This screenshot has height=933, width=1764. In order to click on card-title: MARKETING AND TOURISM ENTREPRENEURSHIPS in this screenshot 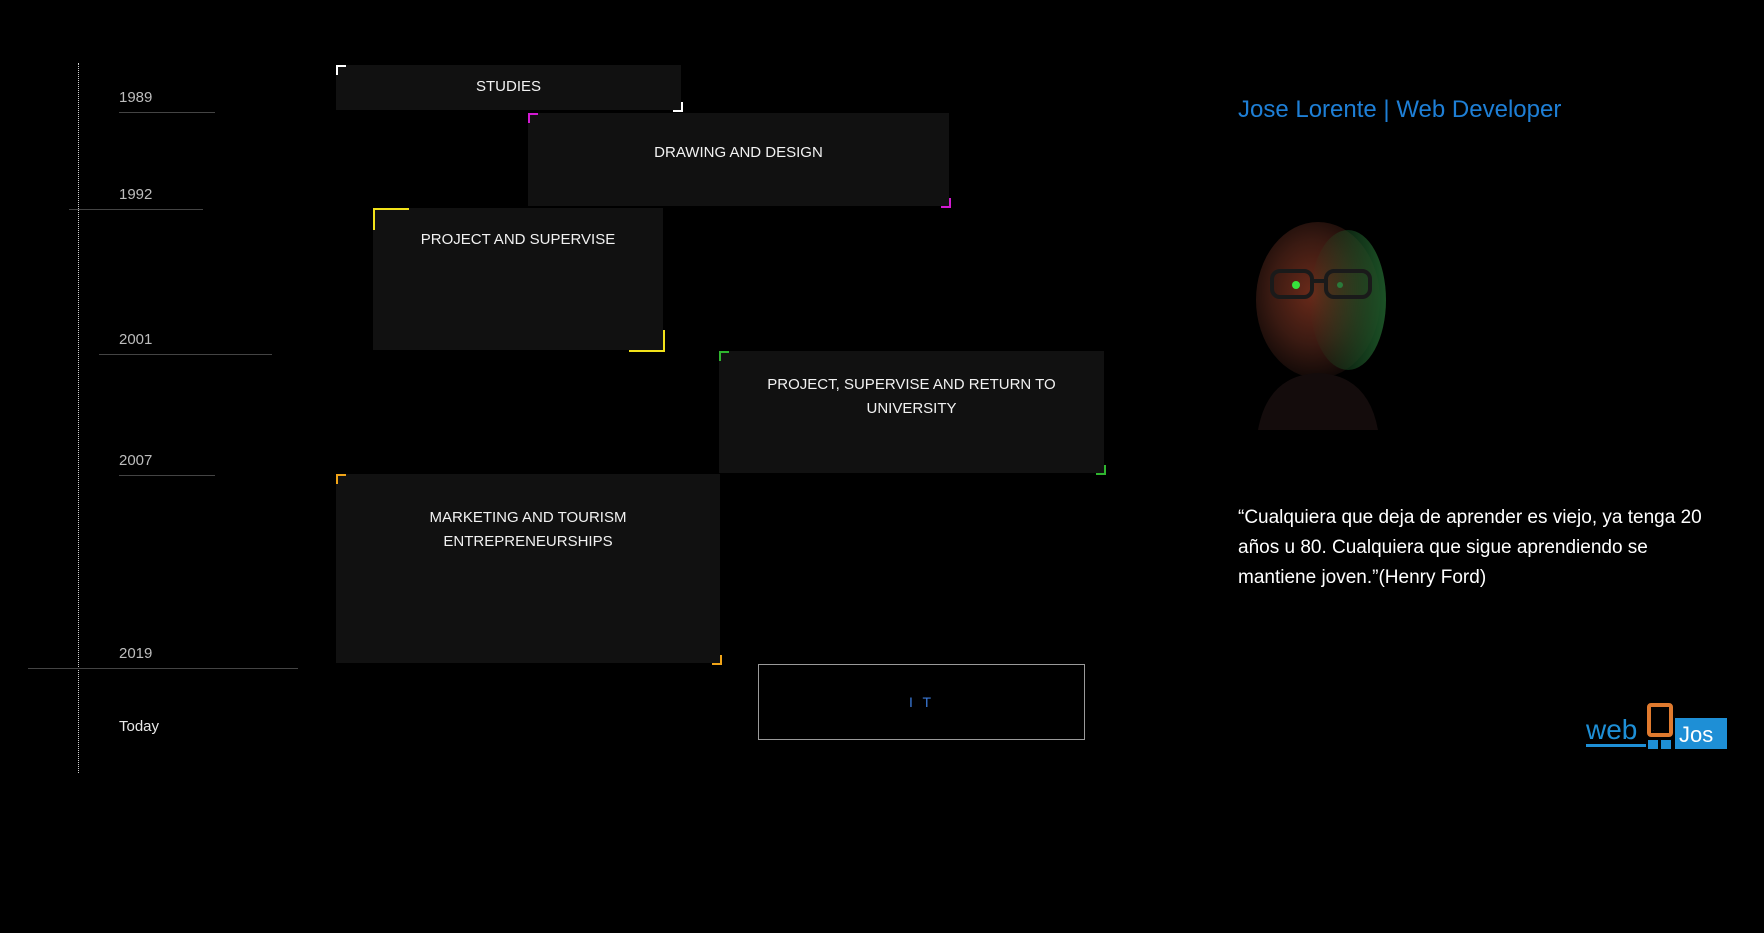, I will do `click(528, 529)`.